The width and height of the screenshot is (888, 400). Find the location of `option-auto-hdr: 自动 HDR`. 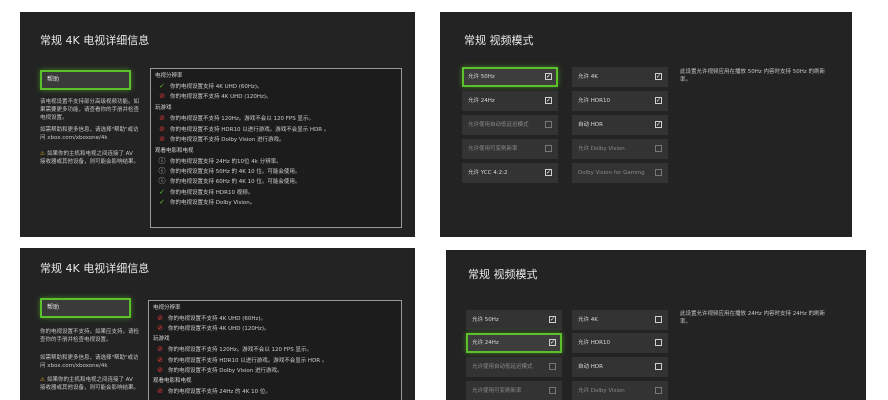

option-auto-hdr: 自动 HDR is located at coordinates (620, 367).